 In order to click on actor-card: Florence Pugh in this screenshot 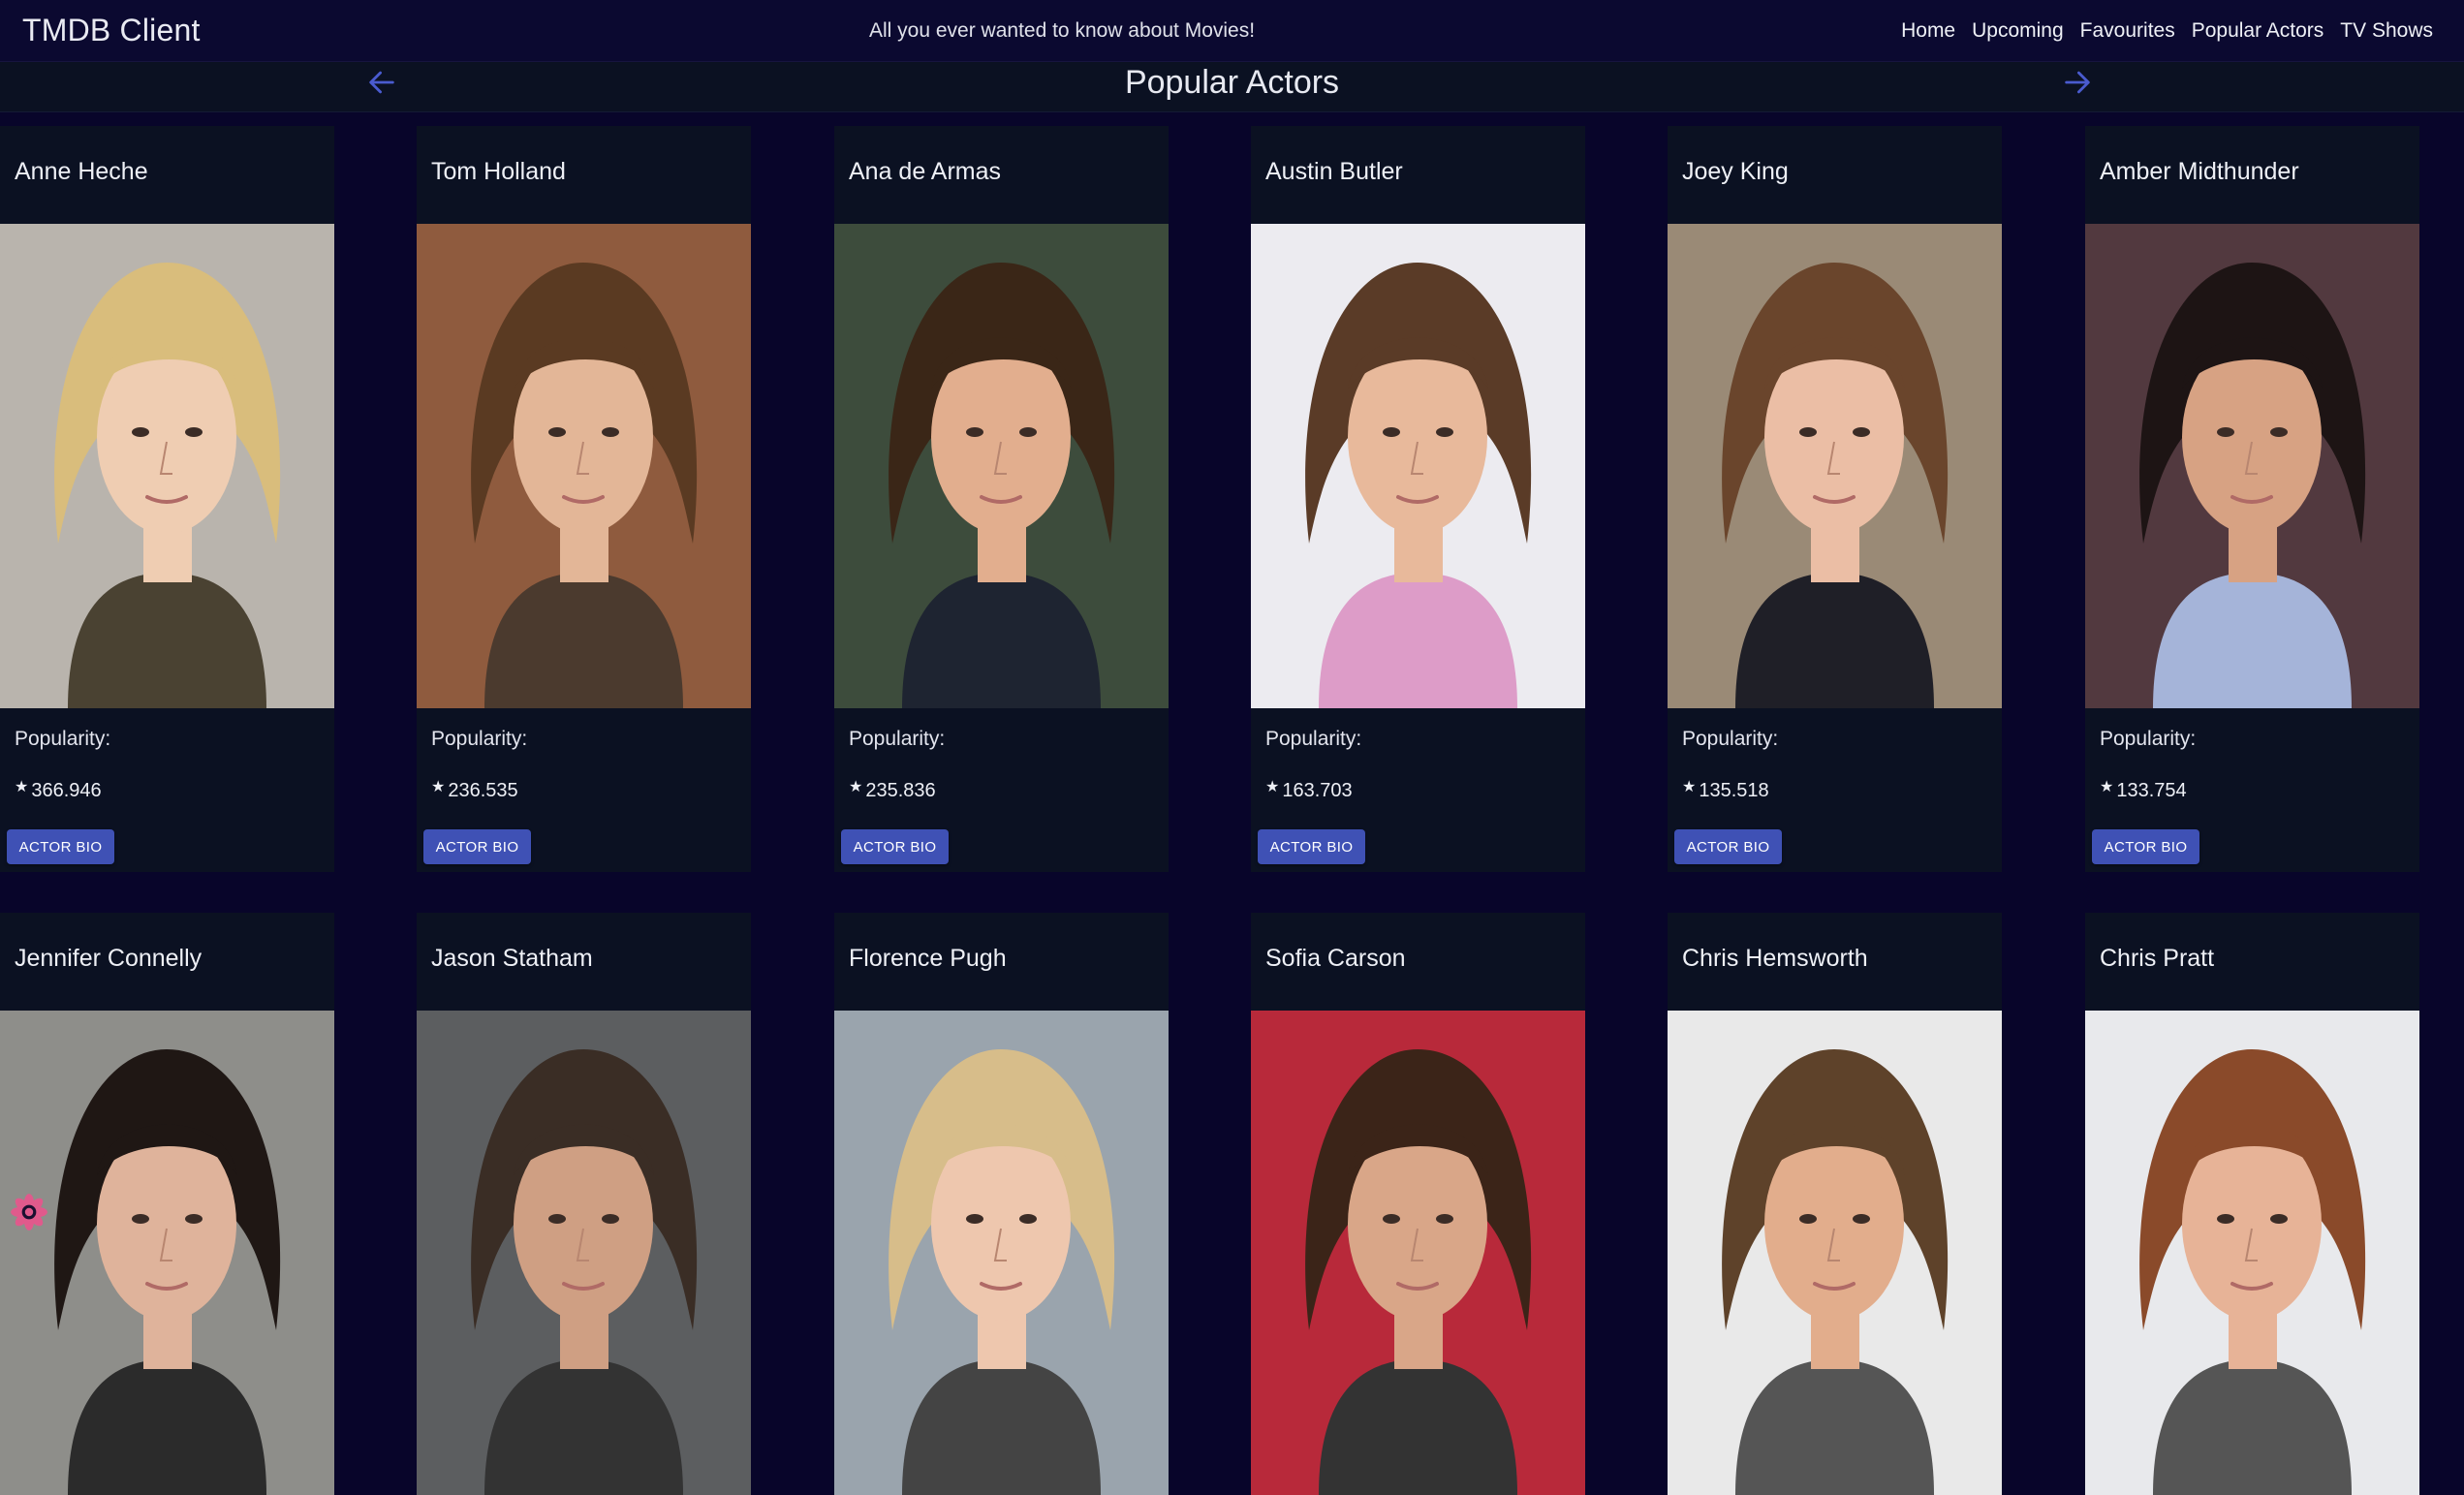, I will do `click(1001, 1204)`.